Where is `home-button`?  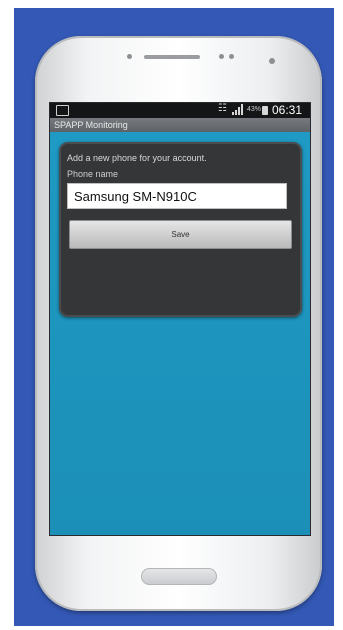
home-button is located at coordinates (179, 576).